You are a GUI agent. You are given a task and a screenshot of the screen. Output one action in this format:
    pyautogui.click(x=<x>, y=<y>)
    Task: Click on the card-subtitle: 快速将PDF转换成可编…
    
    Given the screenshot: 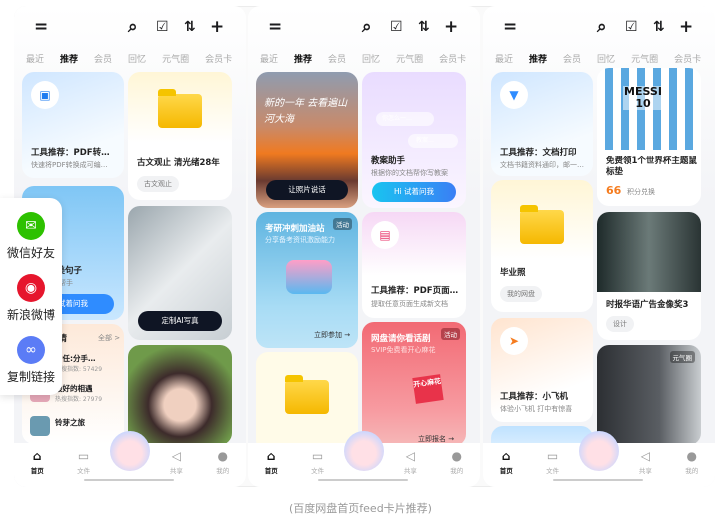 What is the action you would take?
    pyautogui.click(x=69, y=165)
    